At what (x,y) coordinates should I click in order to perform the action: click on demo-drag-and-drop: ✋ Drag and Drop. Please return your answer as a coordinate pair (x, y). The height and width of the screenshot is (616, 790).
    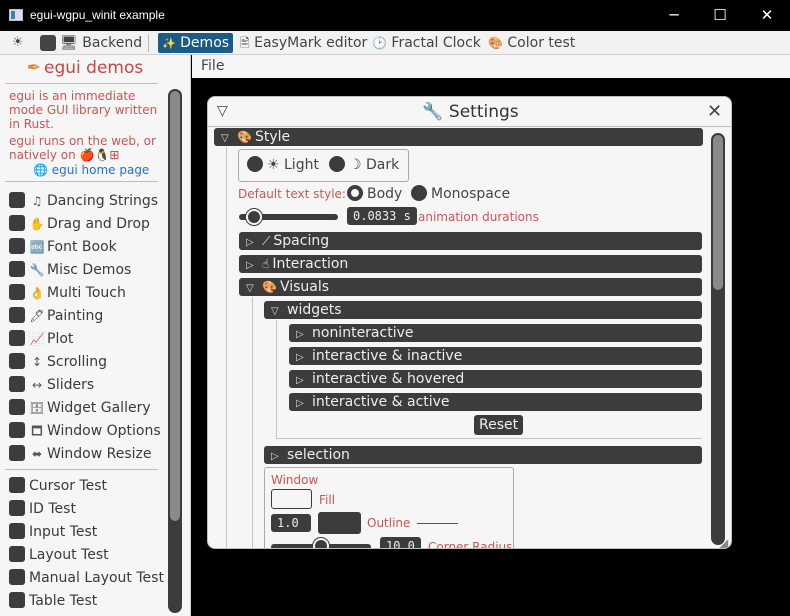
    Looking at the image, I should click on (79, 224).